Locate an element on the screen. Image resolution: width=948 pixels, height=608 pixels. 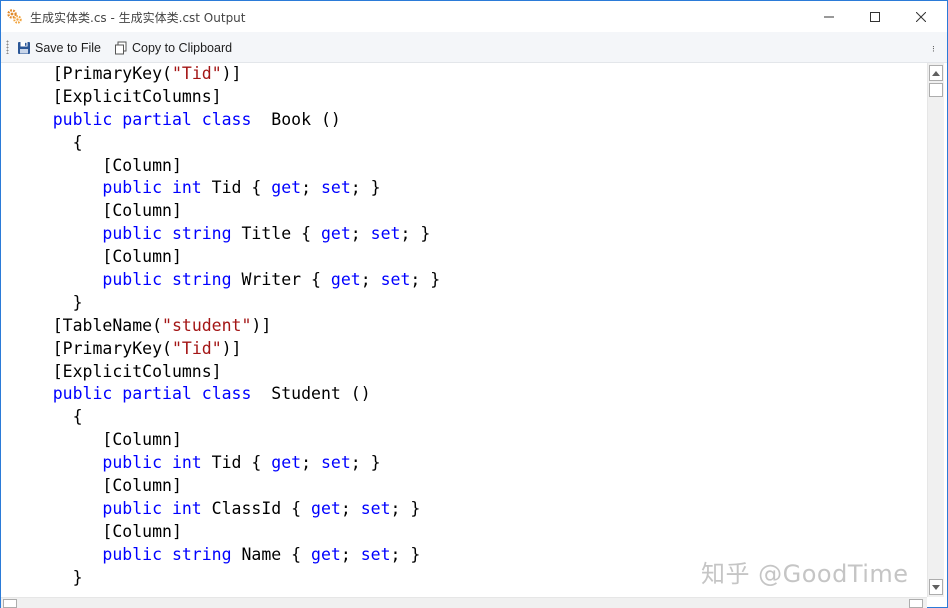
code-token: ClassId { is located at coordinates (256, 508).